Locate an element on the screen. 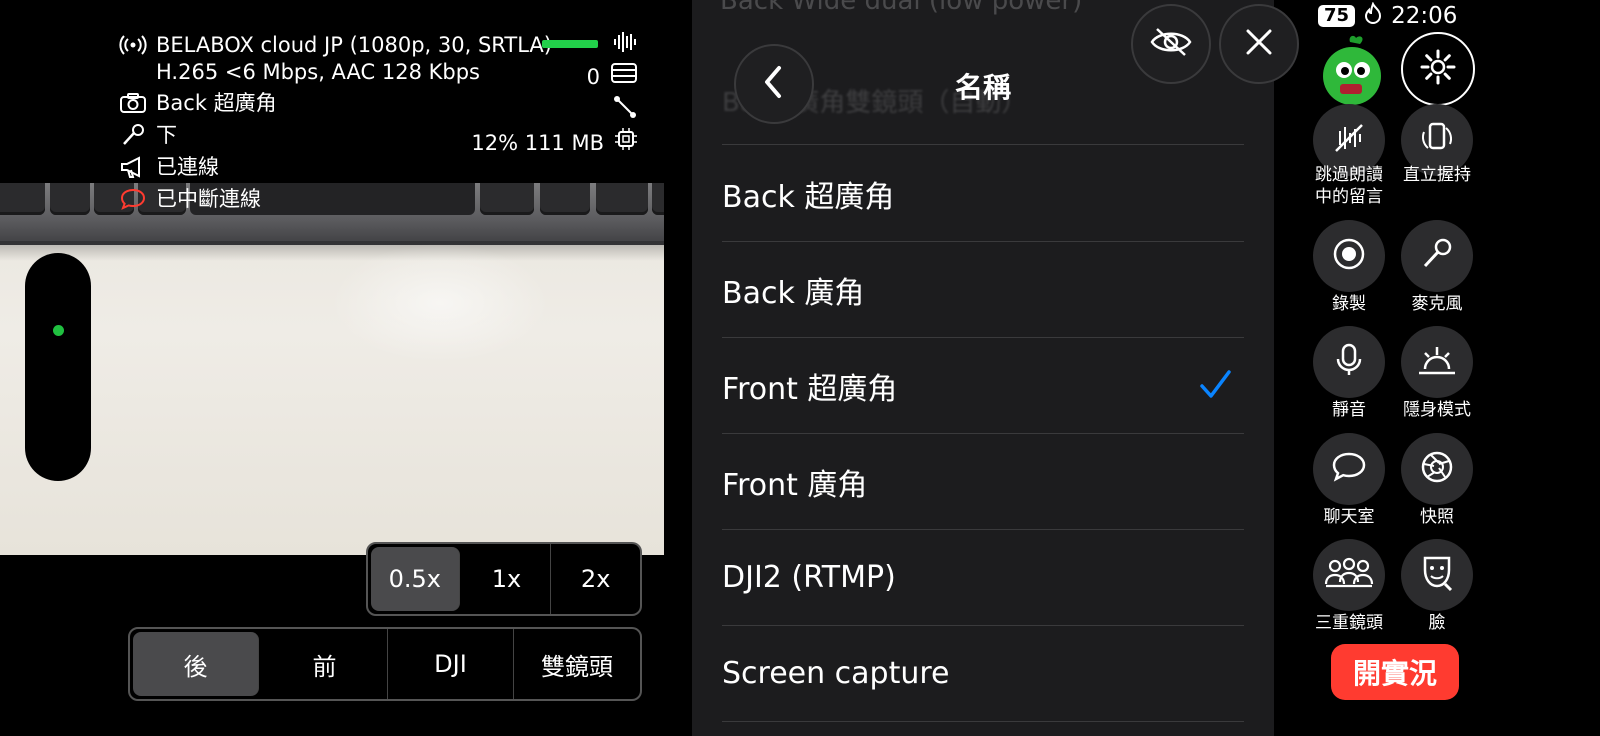 Image resolution: width=1600 pixels, height=736 pixels. stealth-button is located at coordinates (1437, 362).